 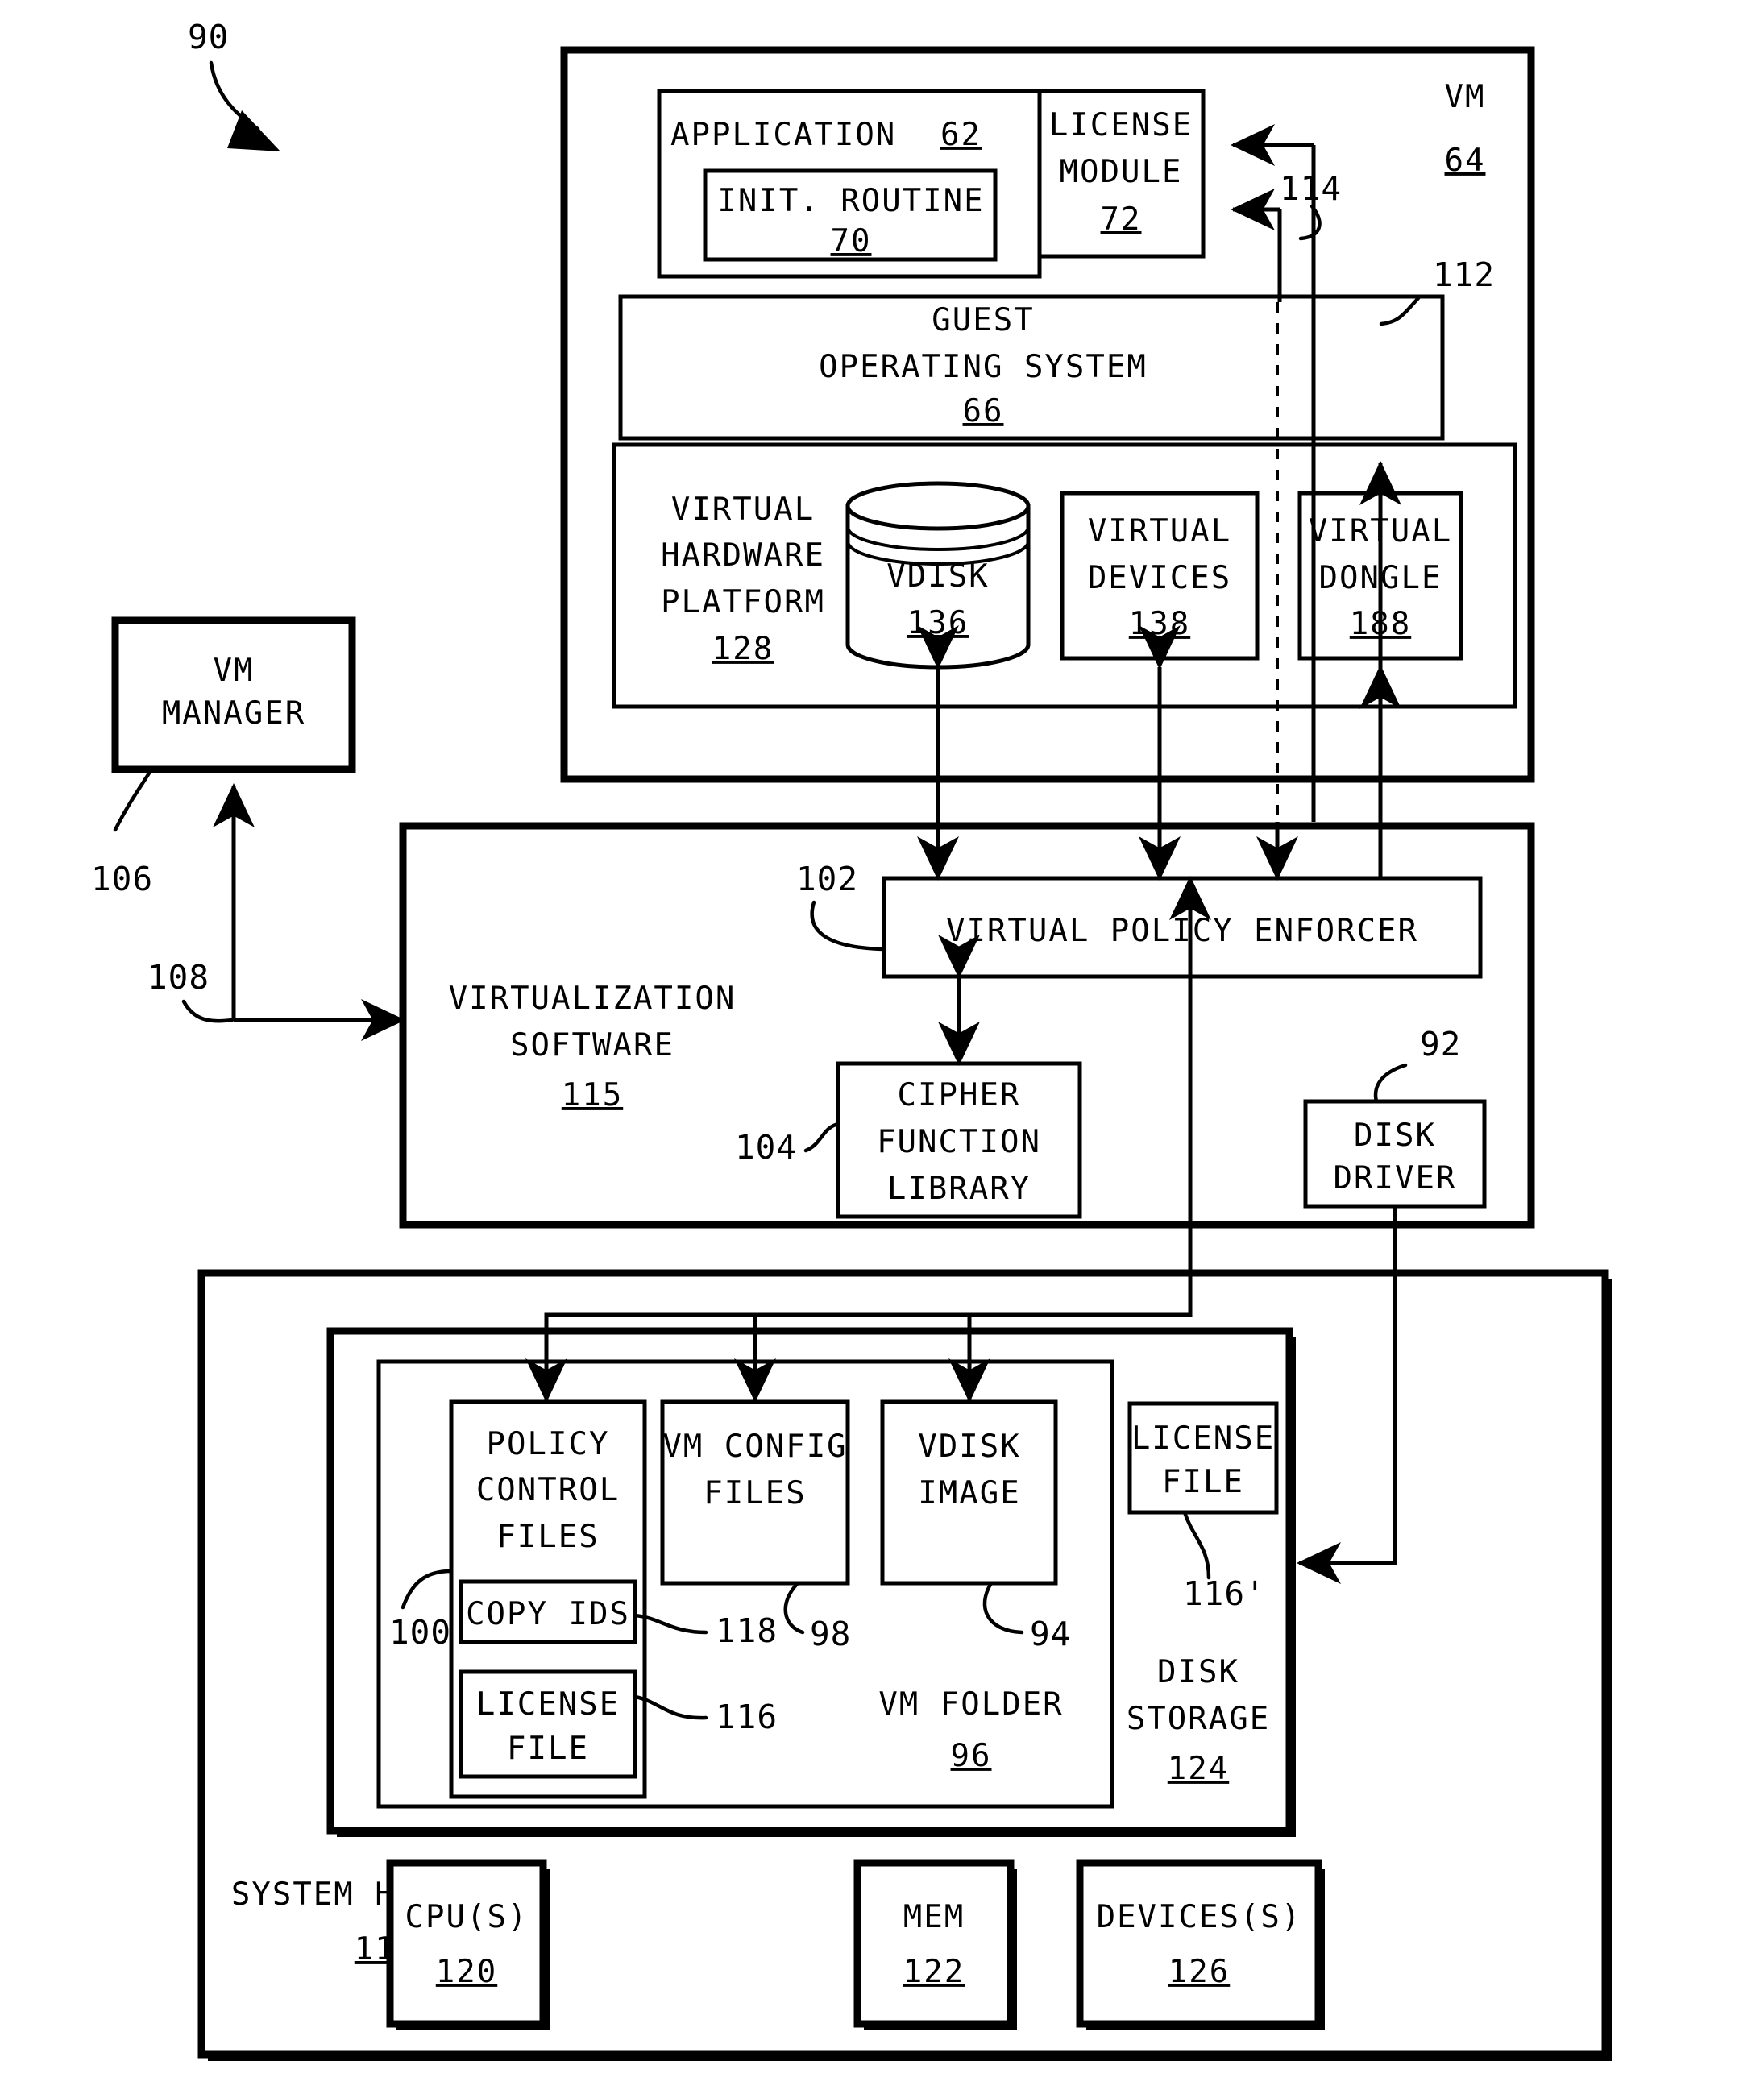 I want to click on disk-driver-ref: 92, so click(x=1440, y=1044).